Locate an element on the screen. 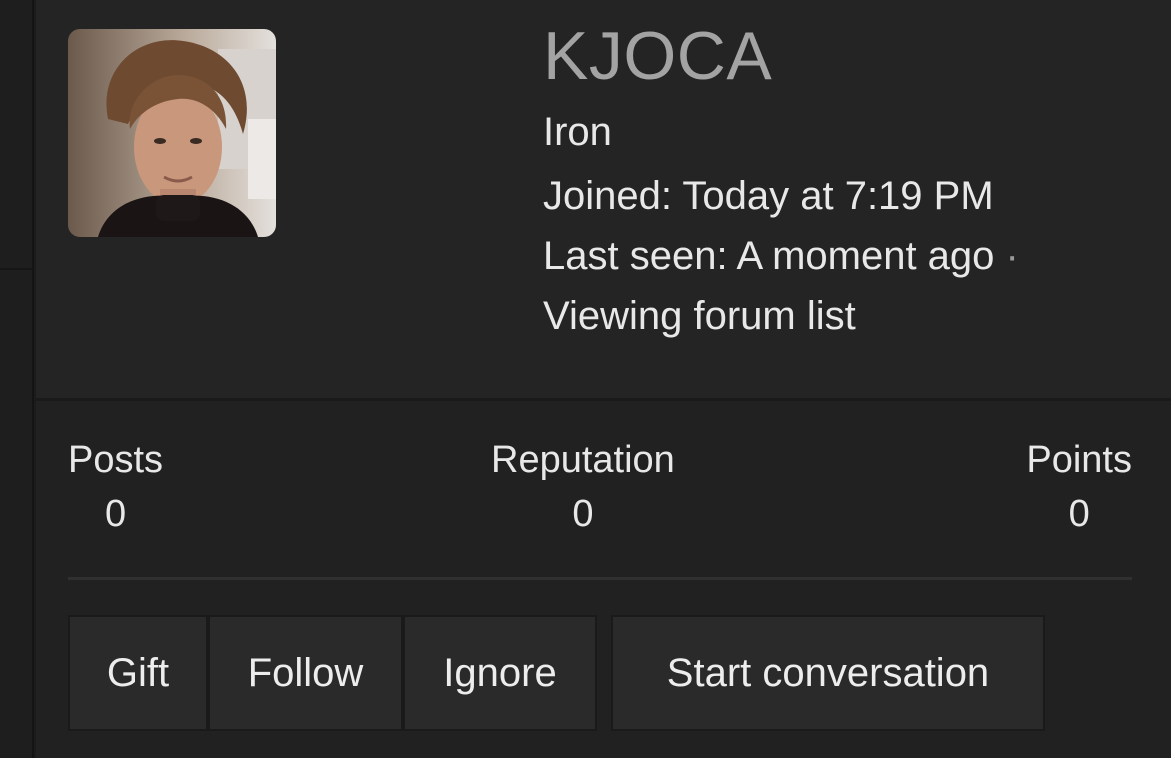 This screenshot has height=758, width=1171. avatar is located at coordinates (172, 133).